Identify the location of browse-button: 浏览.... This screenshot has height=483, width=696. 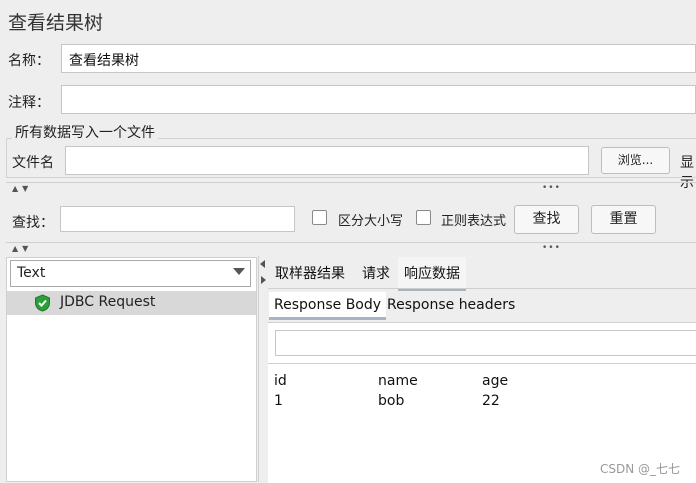
(635, 160).